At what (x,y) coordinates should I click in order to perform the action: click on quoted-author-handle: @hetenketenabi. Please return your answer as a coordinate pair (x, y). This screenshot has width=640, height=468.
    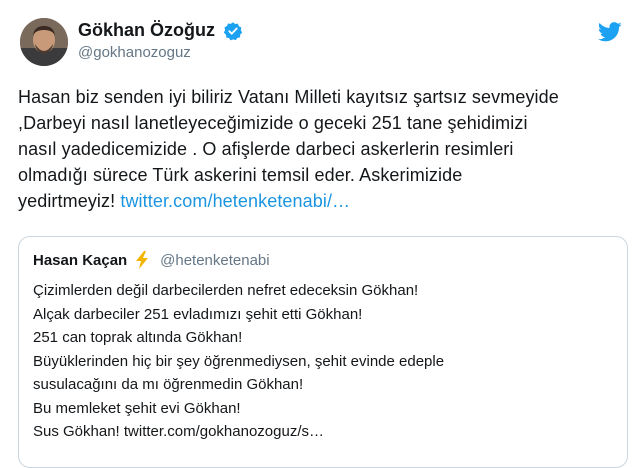
    Looking at the image, I should click on (215, 260).